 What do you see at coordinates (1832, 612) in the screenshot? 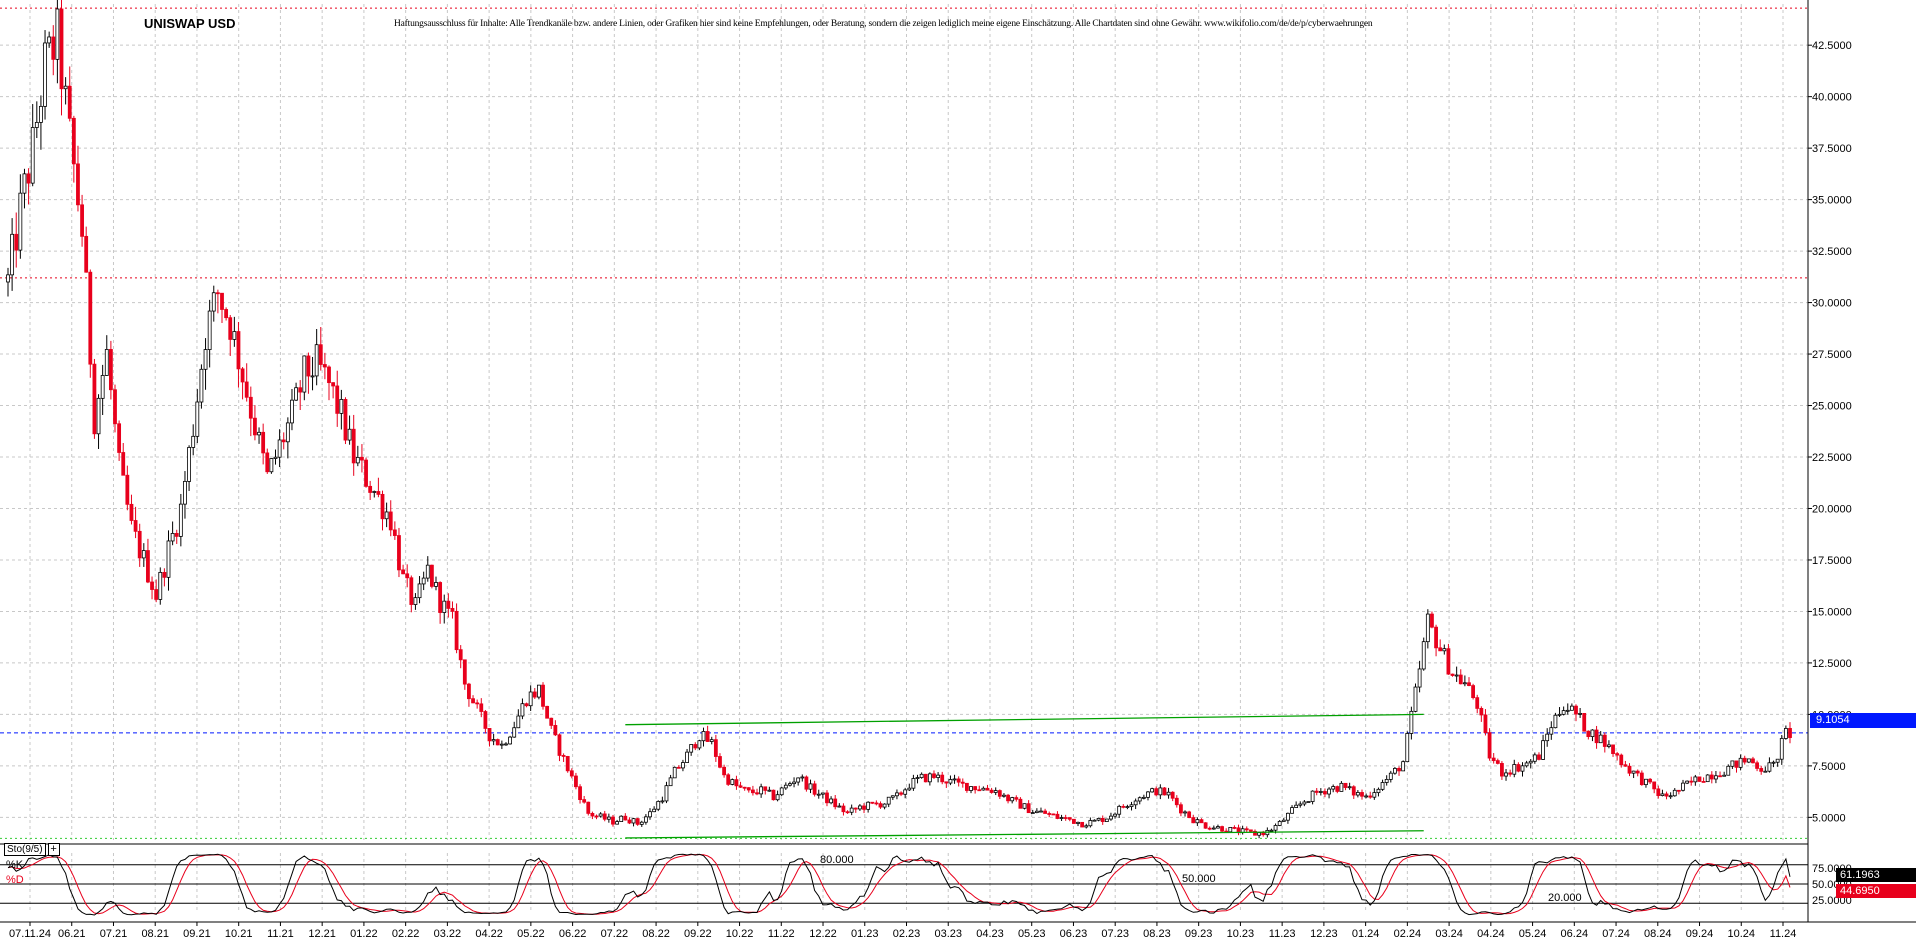
I see `y-tick-label: 15.0000` at bounding box center [1832, 612].